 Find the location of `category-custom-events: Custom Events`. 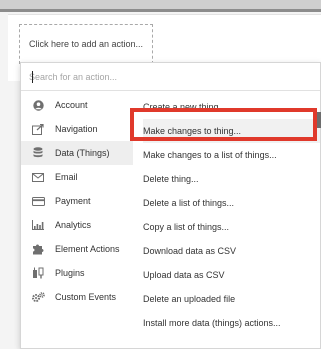

category-custom-events: Custom Events is located at coordinates (77, 297).